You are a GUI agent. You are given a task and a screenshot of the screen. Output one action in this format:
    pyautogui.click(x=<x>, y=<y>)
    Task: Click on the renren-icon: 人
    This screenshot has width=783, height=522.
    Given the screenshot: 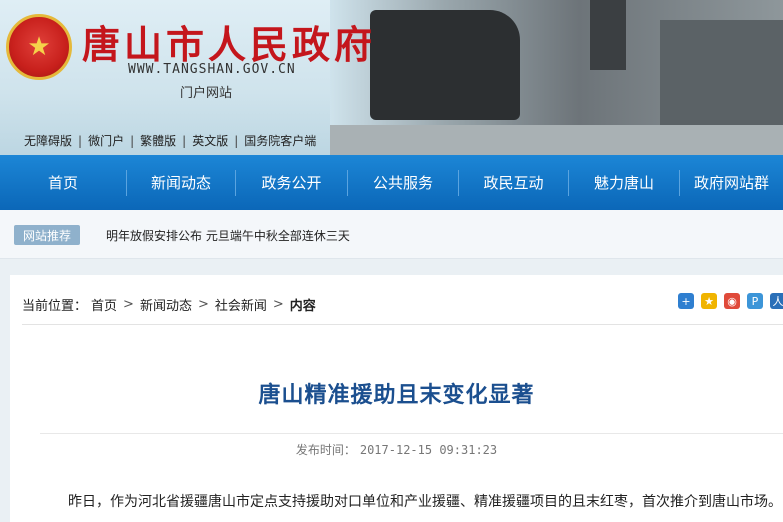 What is the action you would take?
    pyautogui.click(x=776, y=301)
    